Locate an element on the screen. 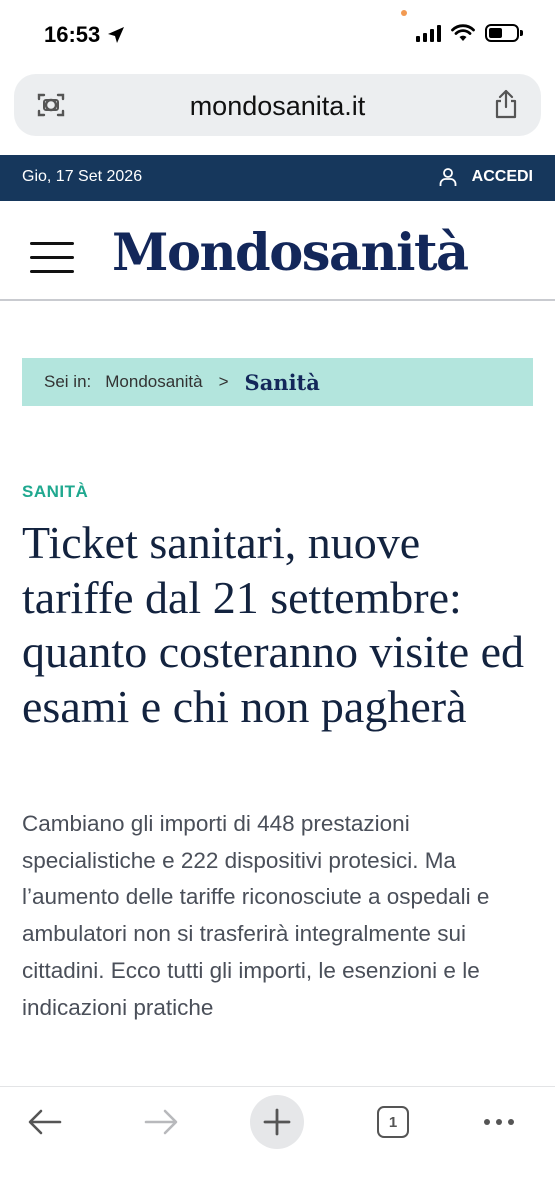  browser-toolbar: 1 is located at coordinates (277, 1143).